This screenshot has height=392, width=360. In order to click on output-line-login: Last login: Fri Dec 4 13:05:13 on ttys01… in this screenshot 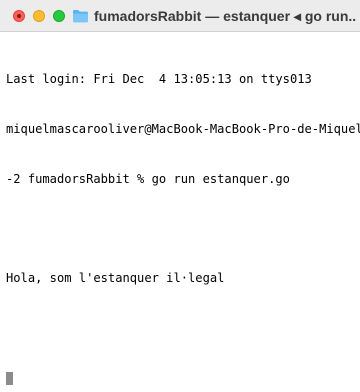, I will do `click(159, 79)`.